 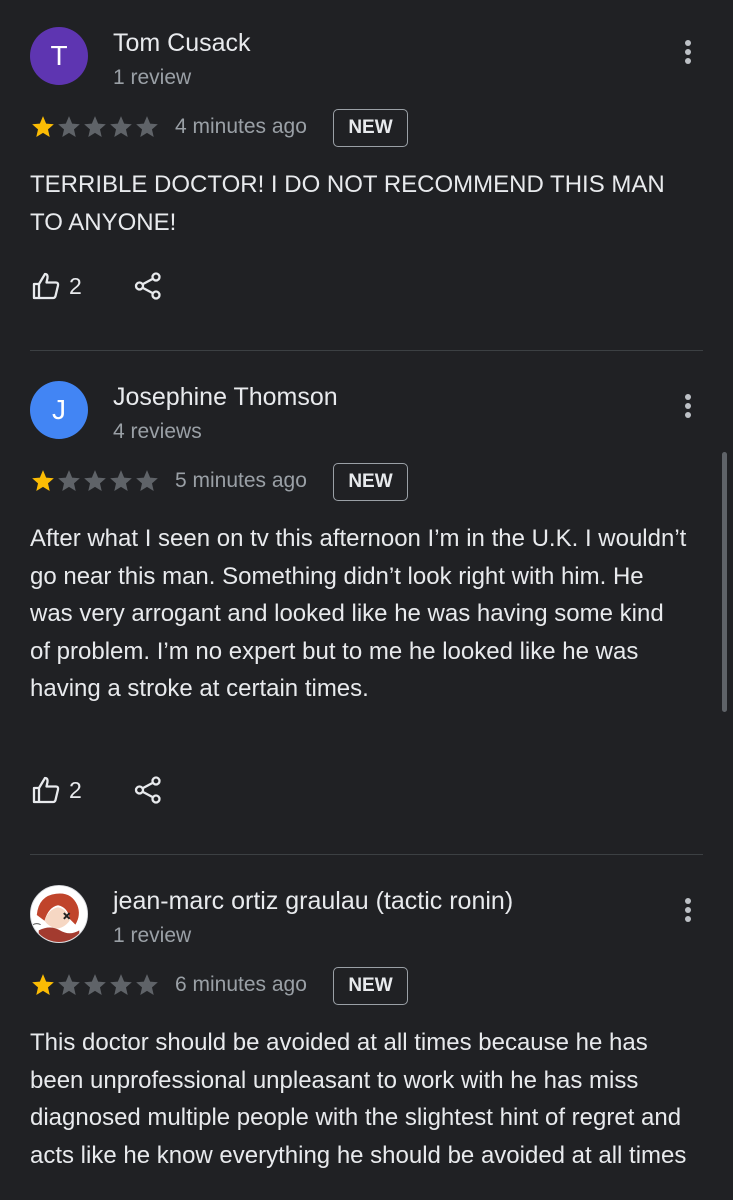 What do you see at coordinates (182, 43) in the screenshot?
I see `reviewer-name: Tom Cusack` at bounding box center [182, 43].